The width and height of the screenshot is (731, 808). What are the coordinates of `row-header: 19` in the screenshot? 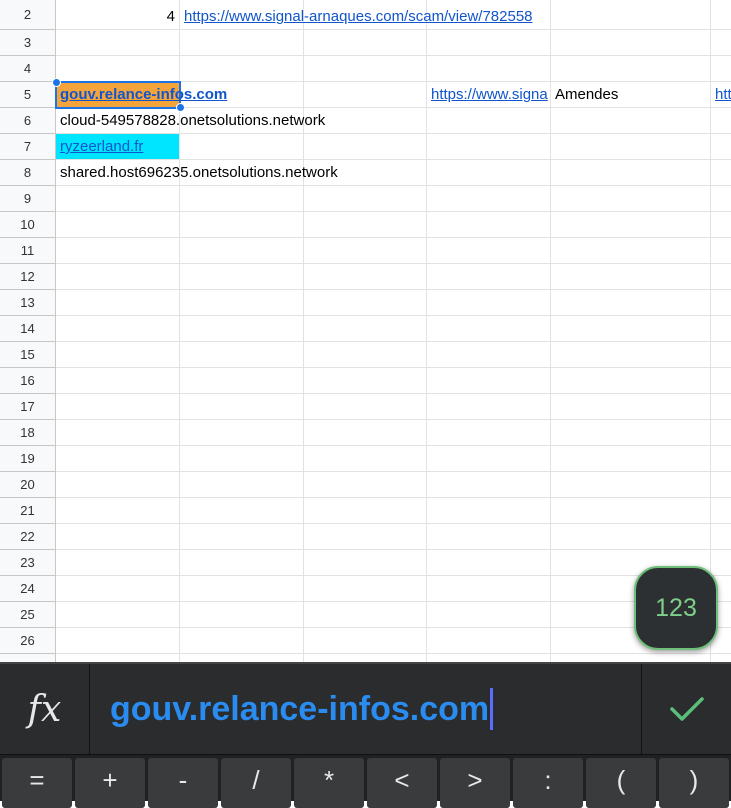 It's located at (28, 459).